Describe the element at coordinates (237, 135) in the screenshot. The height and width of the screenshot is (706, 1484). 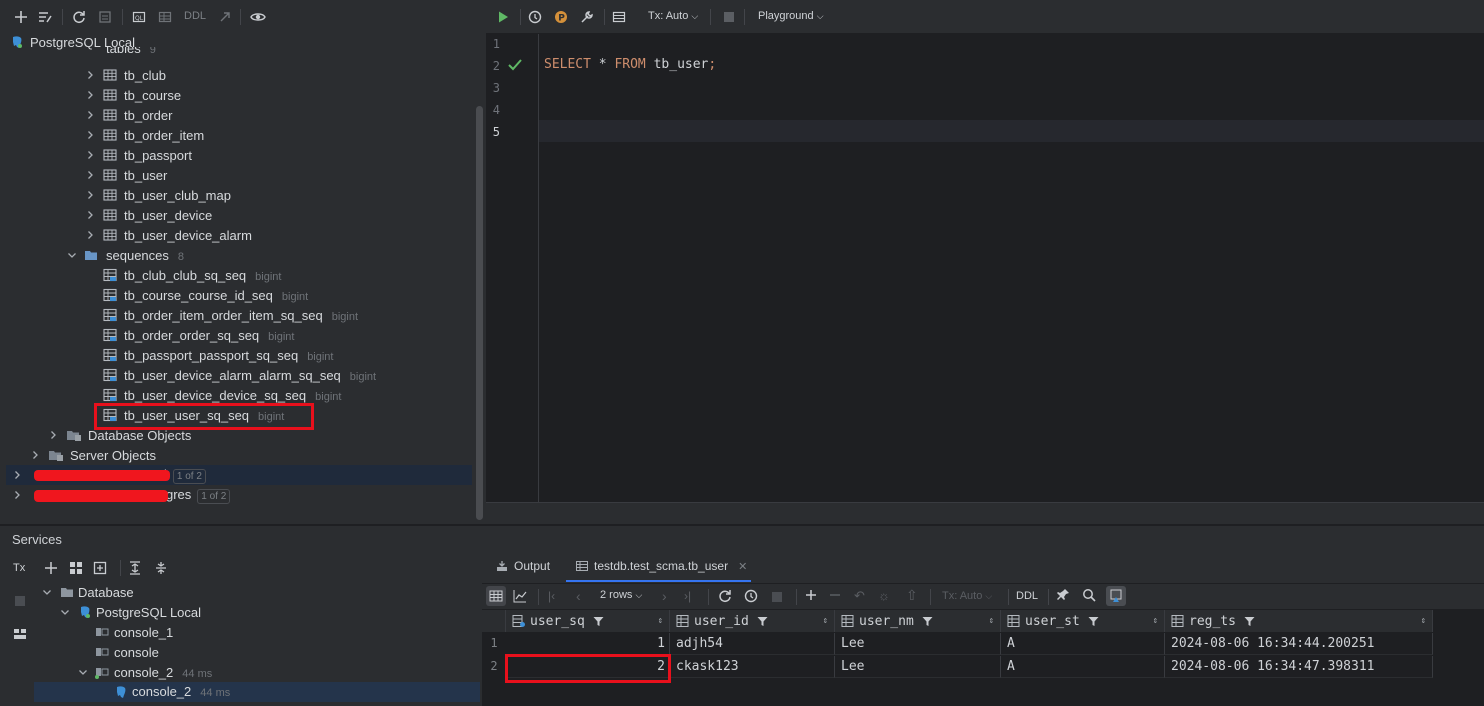
I see `tree-table-item: tb_order_item` at that location.